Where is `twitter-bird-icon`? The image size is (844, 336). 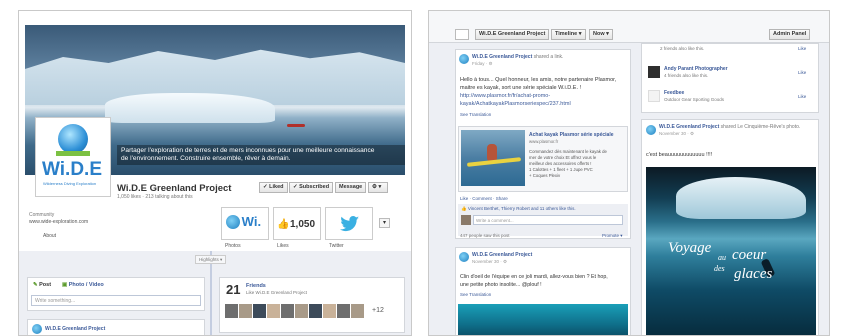 twitter-bird-icon is located at coordinates (349, 224).